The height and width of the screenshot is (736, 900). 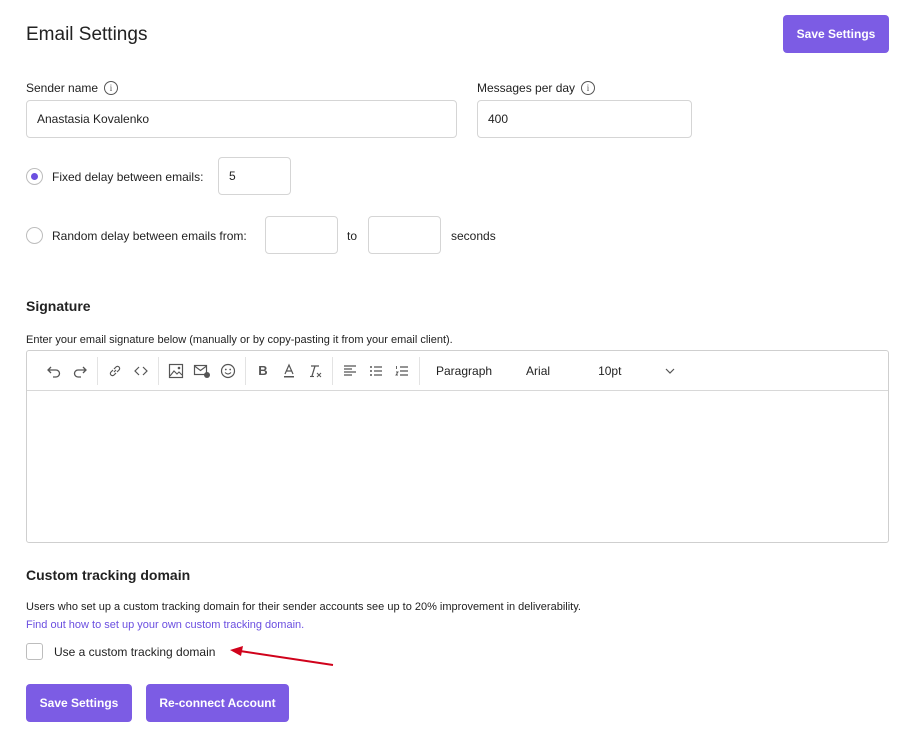 What do you see at coordinates (263, 371) in the screenshot?
I see `bold-icon: B` at bounding box center [263, 371].